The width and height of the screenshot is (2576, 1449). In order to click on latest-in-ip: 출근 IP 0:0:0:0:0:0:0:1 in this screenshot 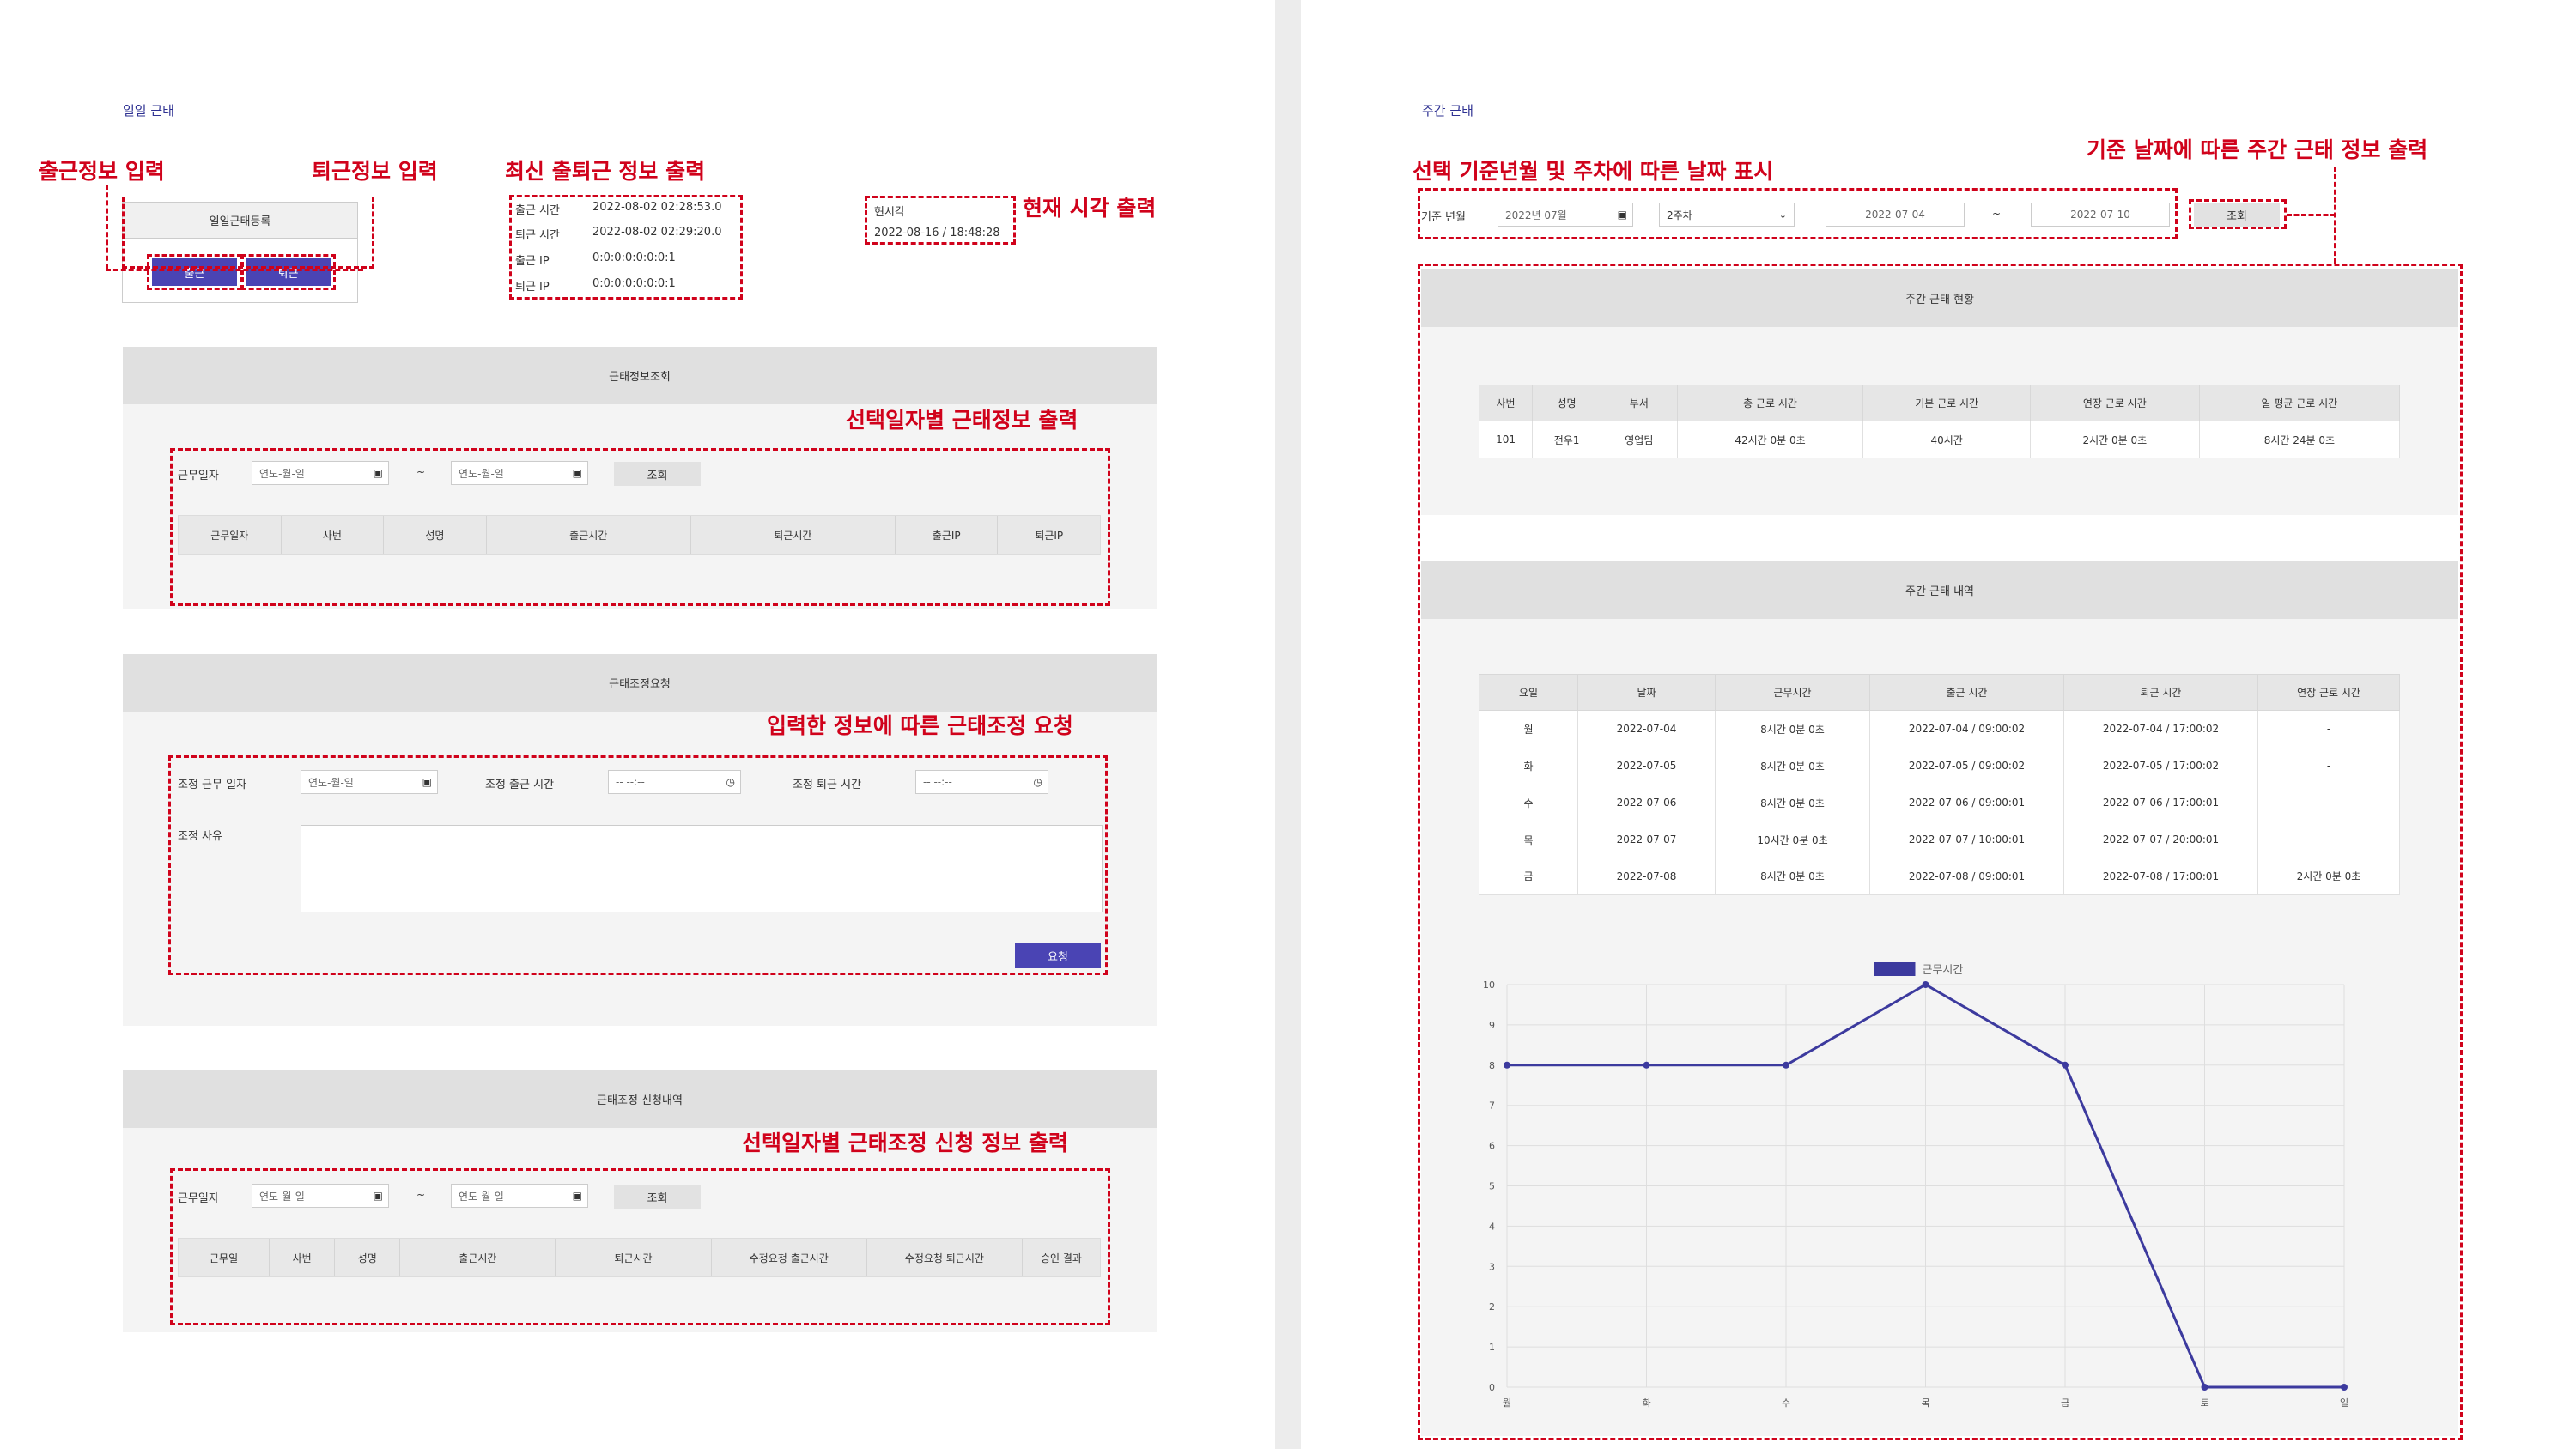, I will do `click(596, 260)`.